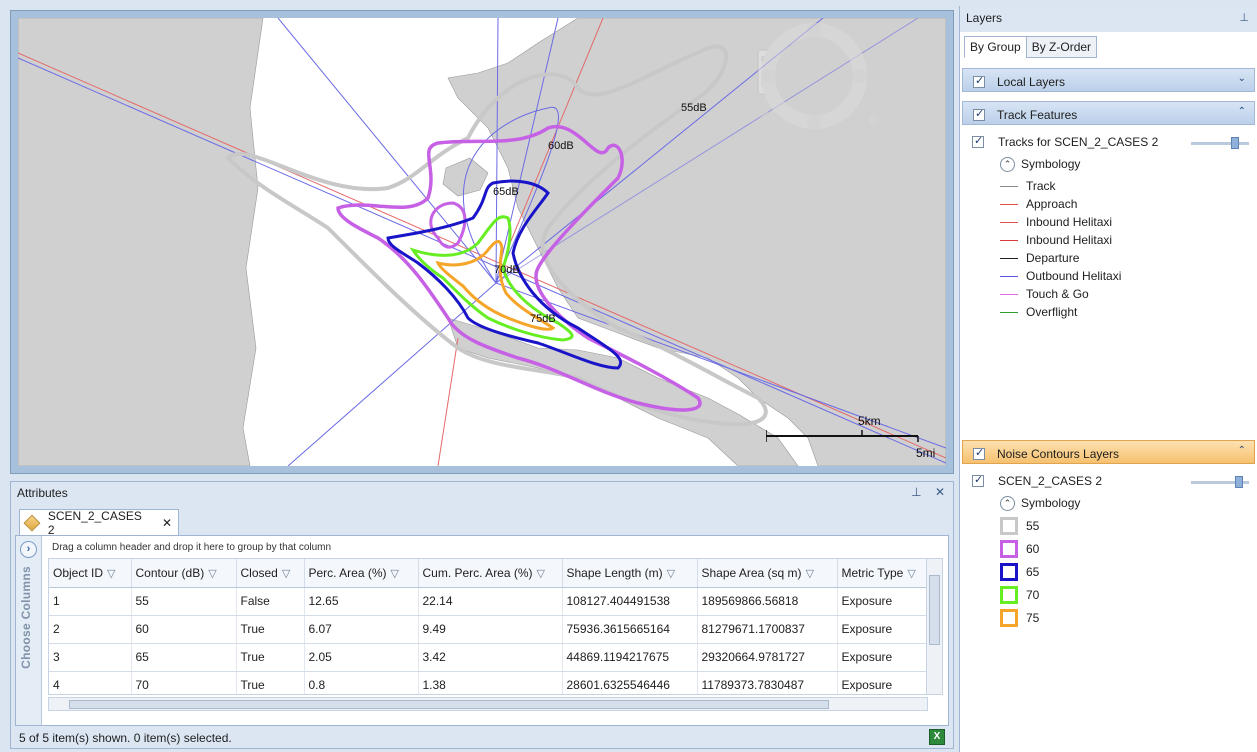 This screenshot has height=752, width=1257. I want to click on cell-cum-perc-area: 3.42, so click(490, 657).